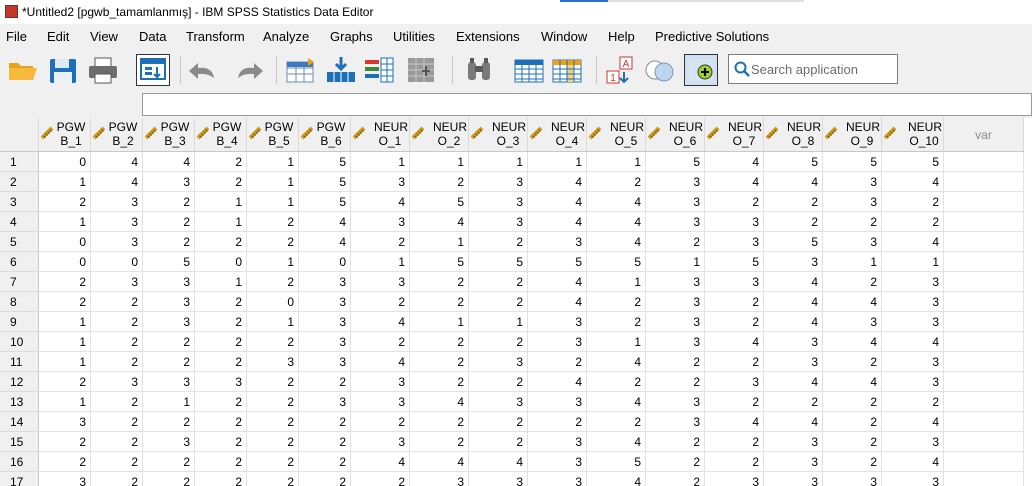 The image size is (1032, 486). Describe the element at coordinates (19, 281) in the screenshot. I see `row-number: 7` at that location.